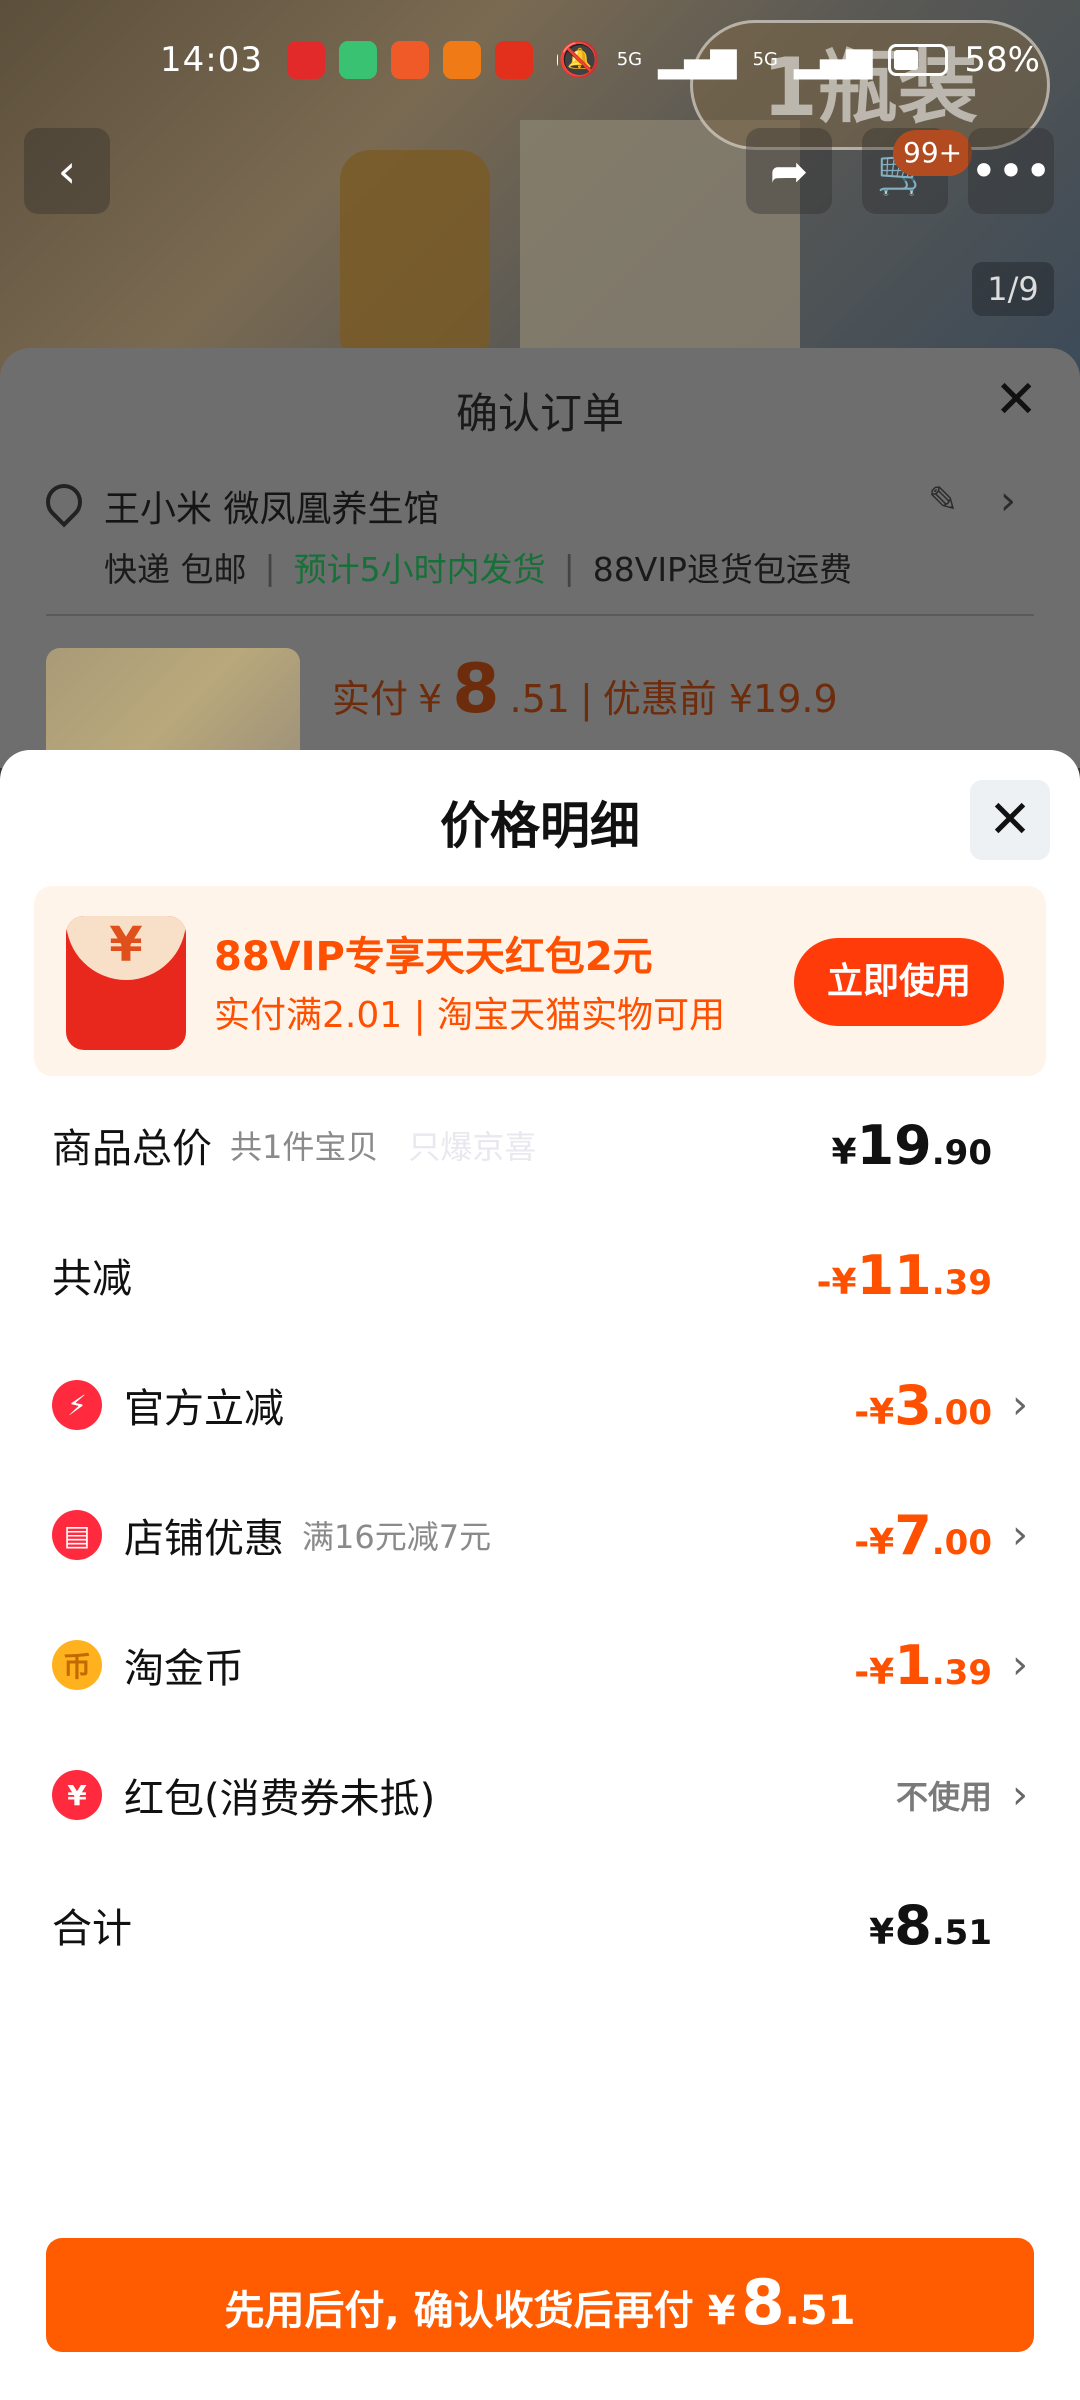 The height and width of the screenshot is (2400, 1080). What do you see at coordinates (472, 1147) in the screenshot?
I see `watermark-text: 只爆京喜` at bounding box center [472, 1147].